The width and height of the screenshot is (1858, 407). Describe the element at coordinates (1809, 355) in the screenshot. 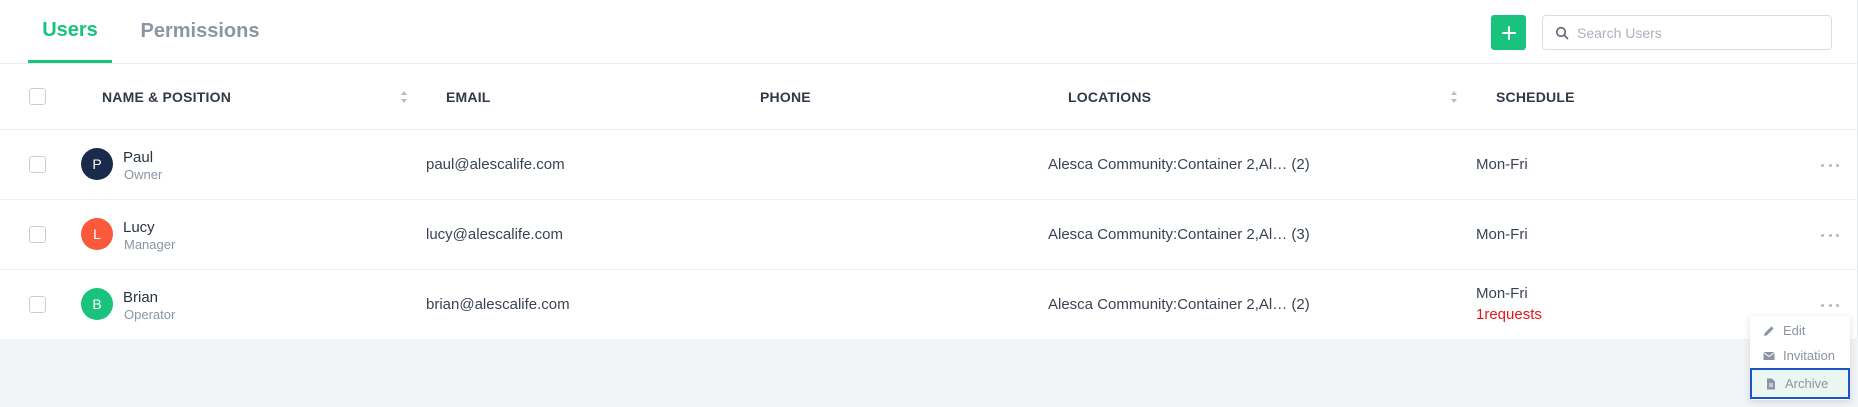

I see `menu-item-label: Invitation` at that location.